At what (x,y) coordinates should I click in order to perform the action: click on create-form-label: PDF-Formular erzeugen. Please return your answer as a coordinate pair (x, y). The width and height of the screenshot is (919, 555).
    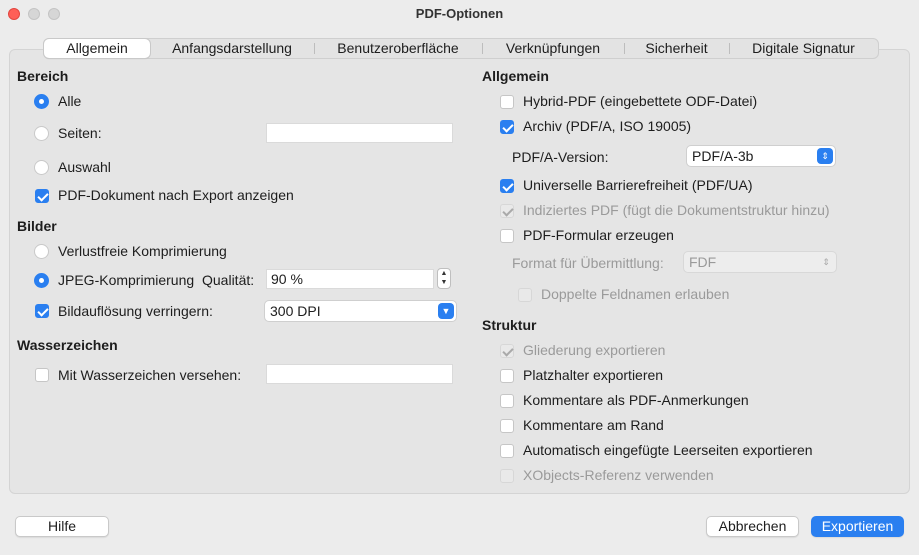
    Looking at the image, I should click on (598, 235).